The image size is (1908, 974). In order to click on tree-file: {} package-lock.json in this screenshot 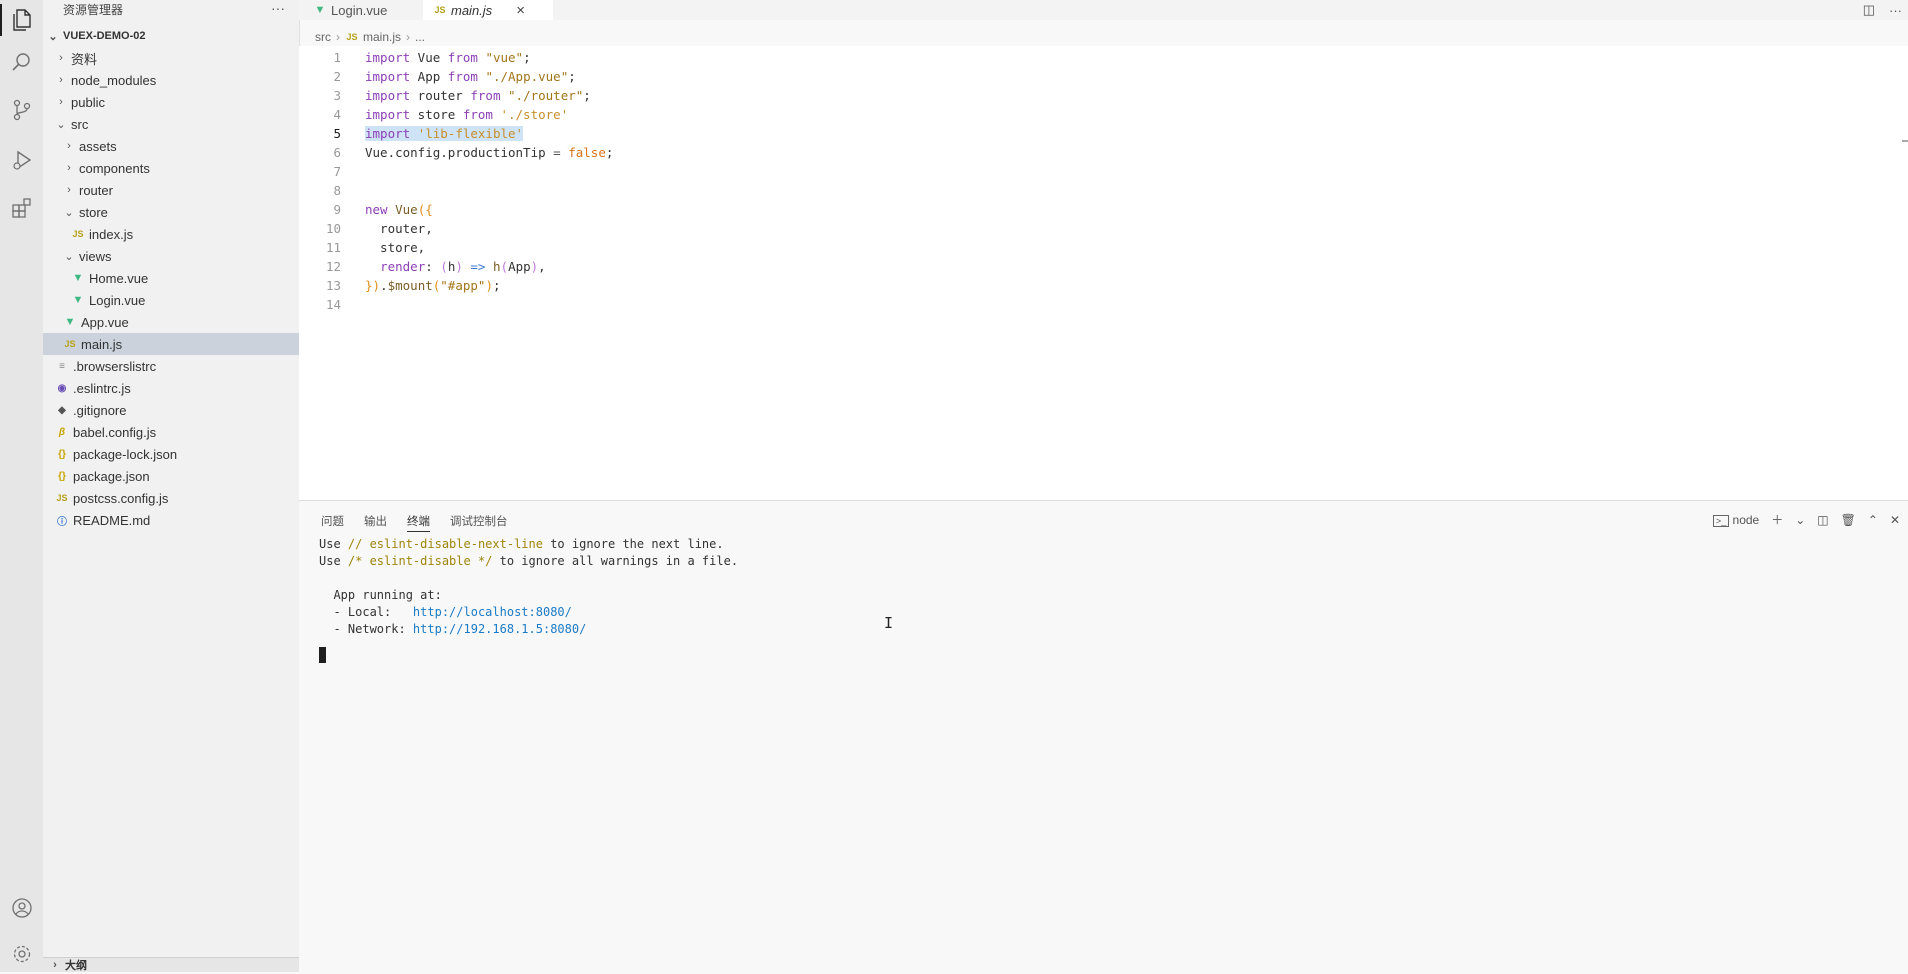, I will do `click(171, 454)`.